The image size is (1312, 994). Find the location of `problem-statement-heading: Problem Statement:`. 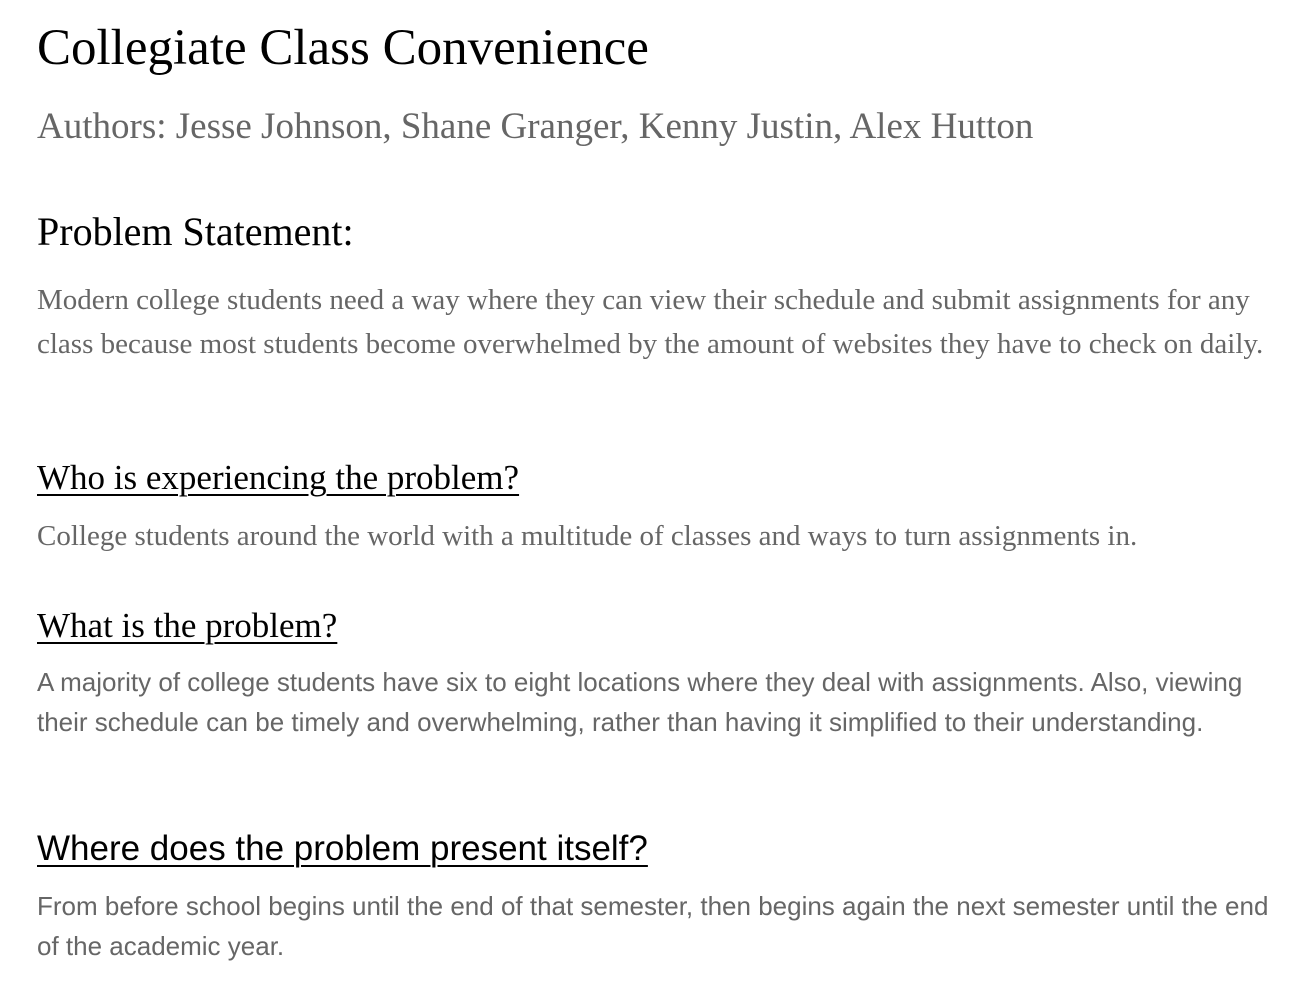

problem-statement-heading: Problem Statement: is located at coordinates (195, 231).